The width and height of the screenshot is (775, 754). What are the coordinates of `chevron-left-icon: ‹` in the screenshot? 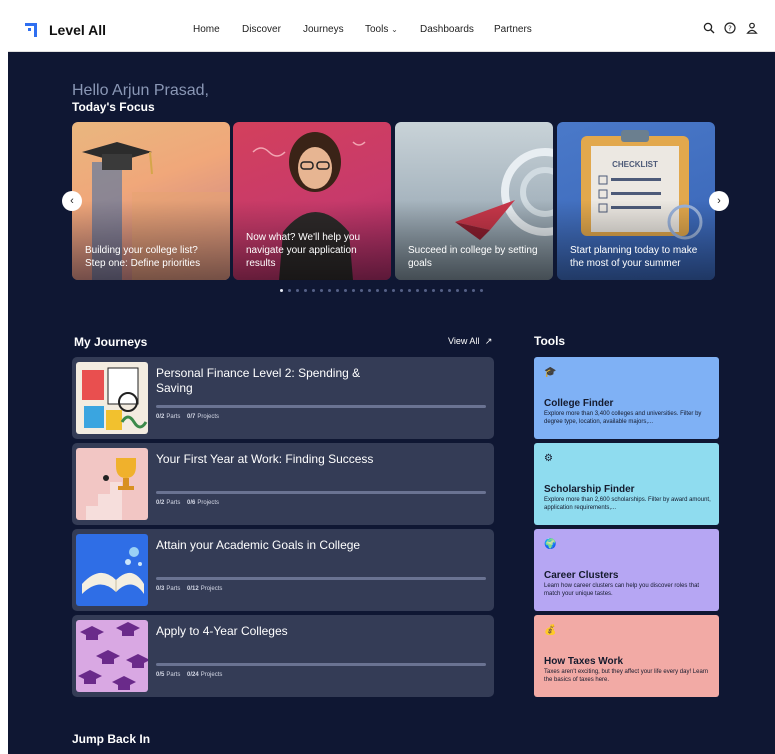 It's located at (72, 201).